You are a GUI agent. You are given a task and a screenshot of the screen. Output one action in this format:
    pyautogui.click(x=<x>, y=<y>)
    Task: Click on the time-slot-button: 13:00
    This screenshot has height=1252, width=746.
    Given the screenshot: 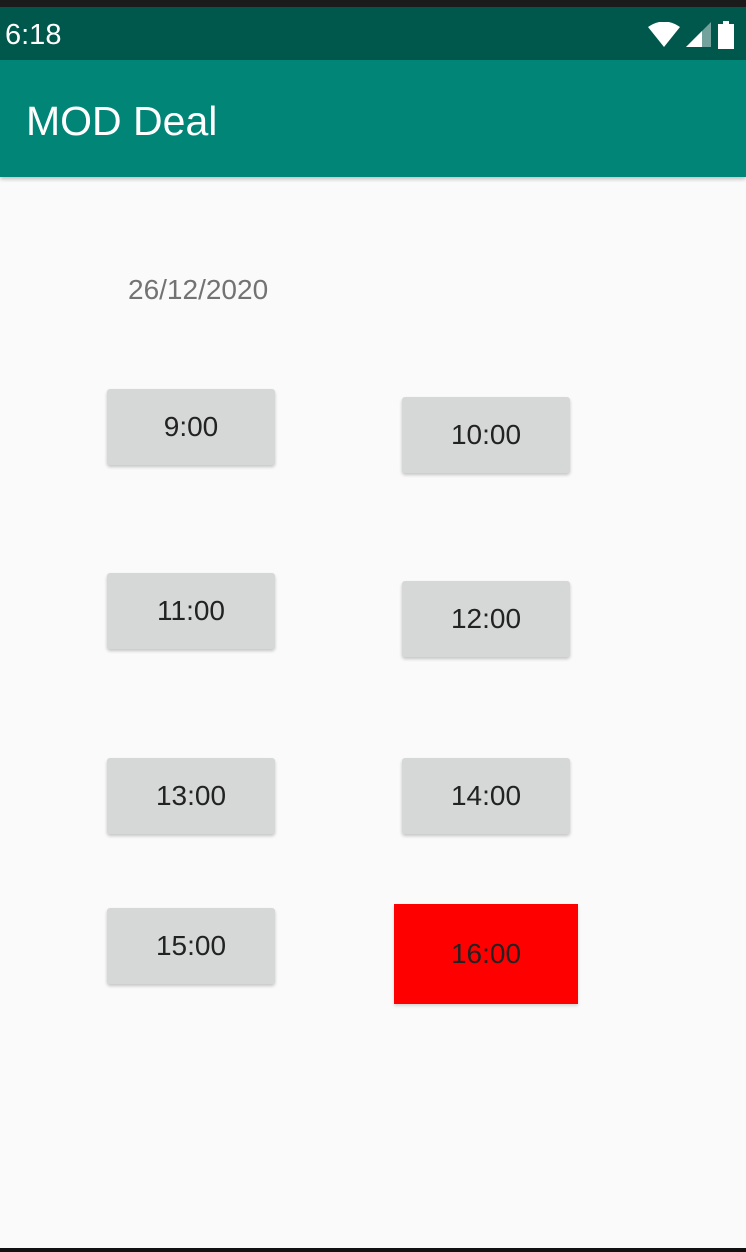 What is the action you would take?
    pyautogui.click(x=191, y=796)
    